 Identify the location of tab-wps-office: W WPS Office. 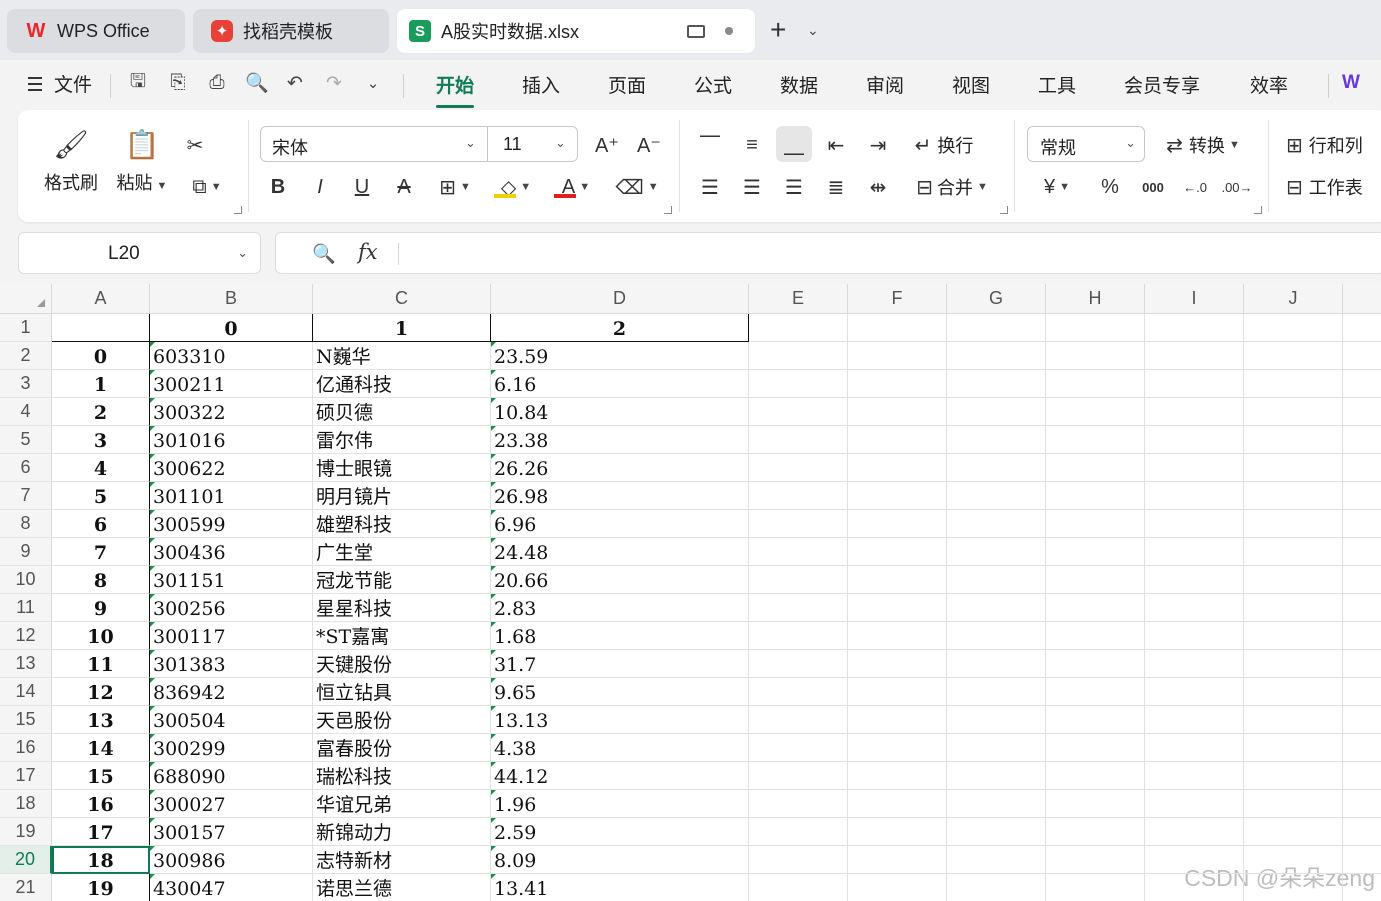
(96, 31).